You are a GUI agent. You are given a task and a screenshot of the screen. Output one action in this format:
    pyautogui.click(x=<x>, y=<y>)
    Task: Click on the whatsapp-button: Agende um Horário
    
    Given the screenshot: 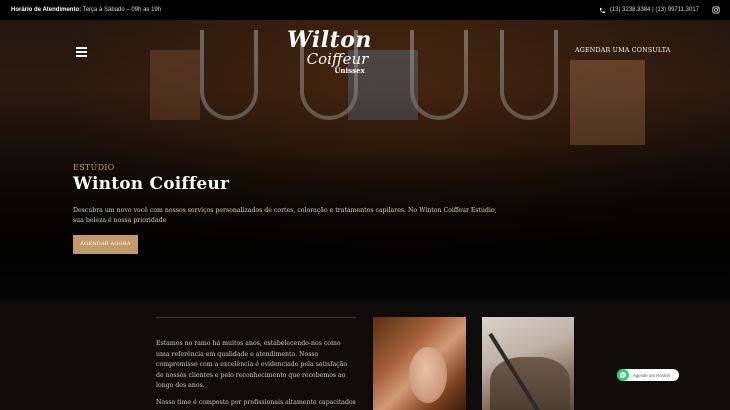 What is the action you would take?
    pyautogui.click(x=648, y=375)
    